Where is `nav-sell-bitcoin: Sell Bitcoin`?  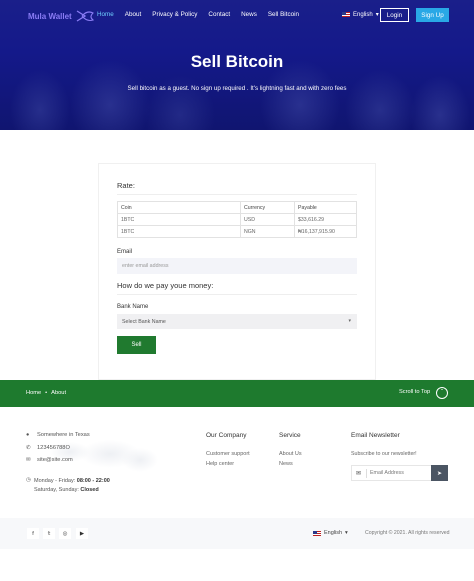
nav-sell-bitcoin: Sell Bitcoin is located at coordinates (283, 14).